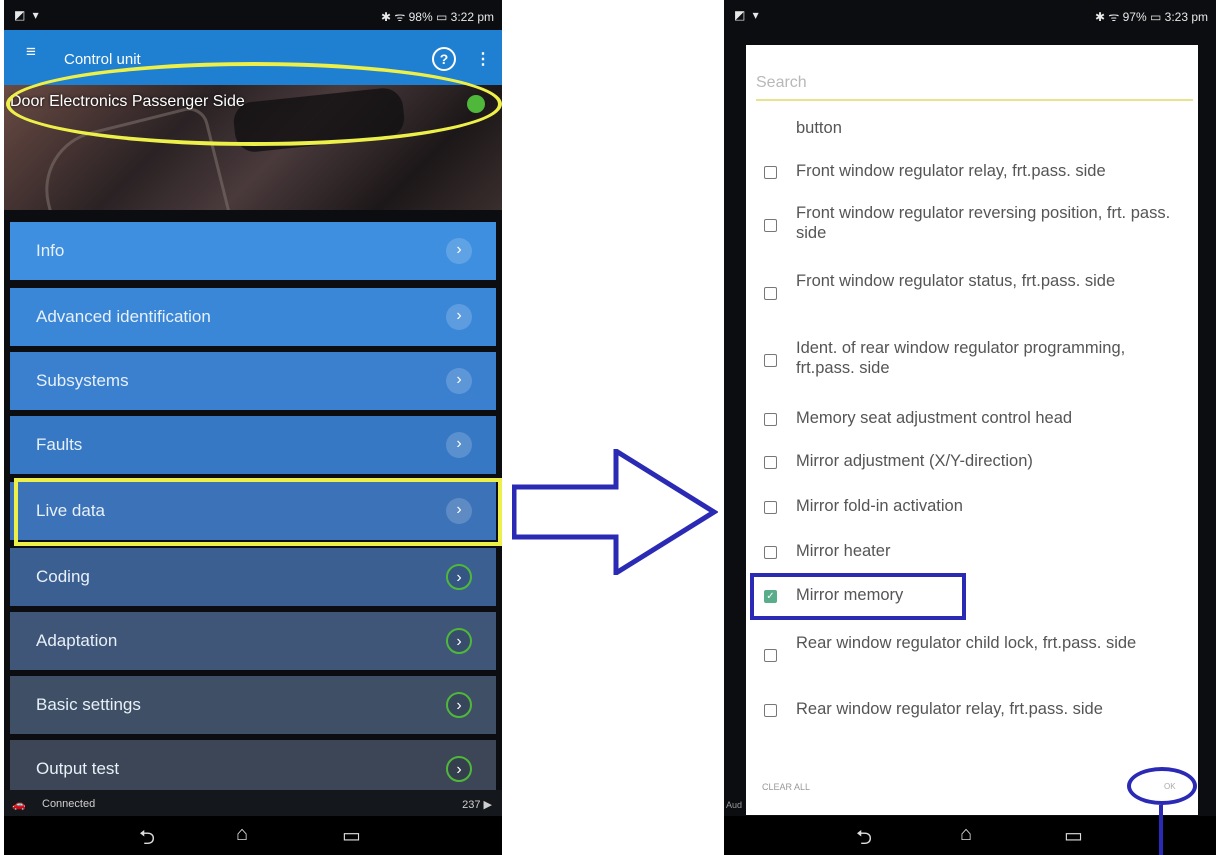 The image size is (1216, 855). I want to click on transition-arrow, so click(615, 512).